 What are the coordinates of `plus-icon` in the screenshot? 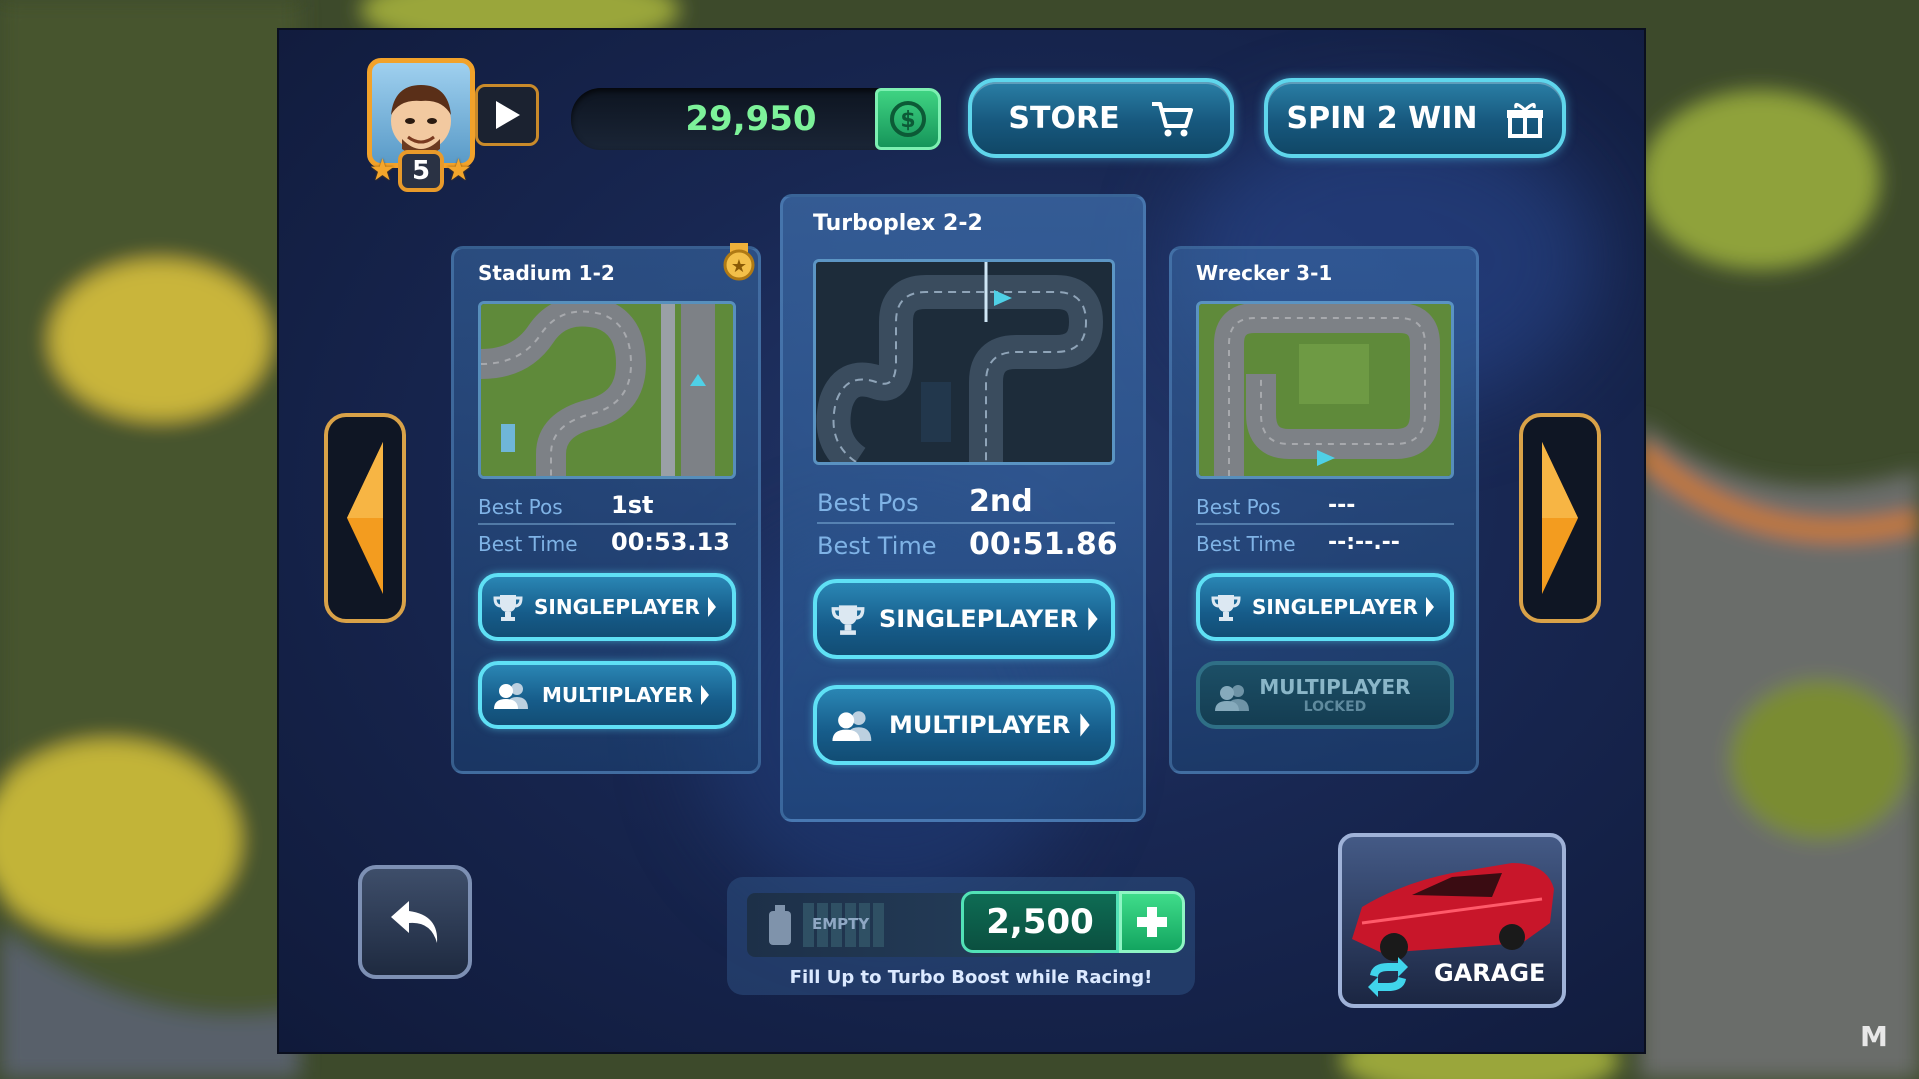 It's located at (1152, 922).